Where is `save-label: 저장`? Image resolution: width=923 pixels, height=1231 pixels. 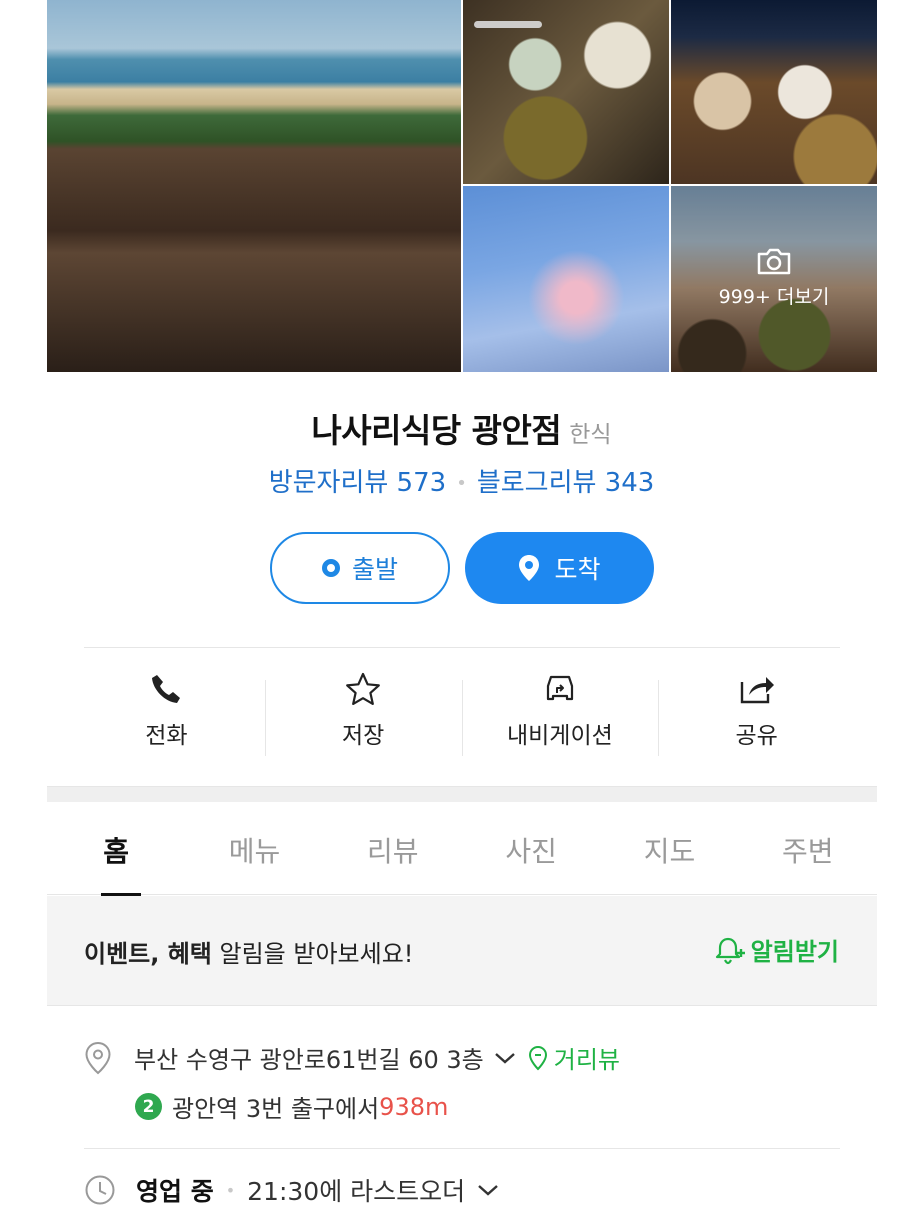
save-label: 저장 is located at coordinates (363, 736).